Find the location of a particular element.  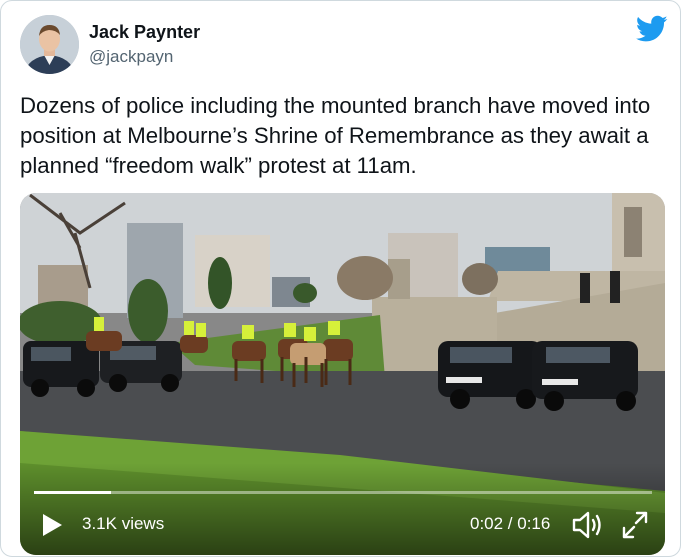

video-progress-fill is located at coordinates (73, 492).